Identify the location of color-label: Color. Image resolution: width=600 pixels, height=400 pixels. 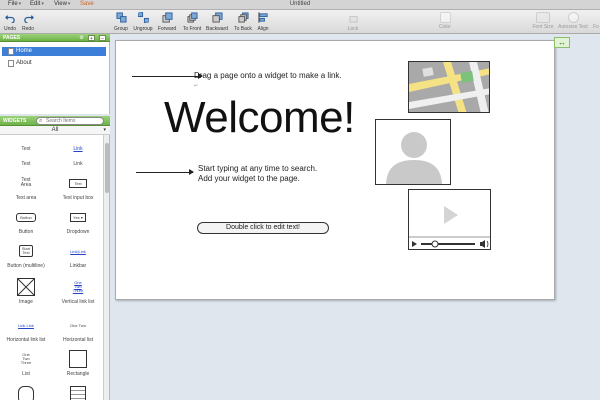
(445, 27).